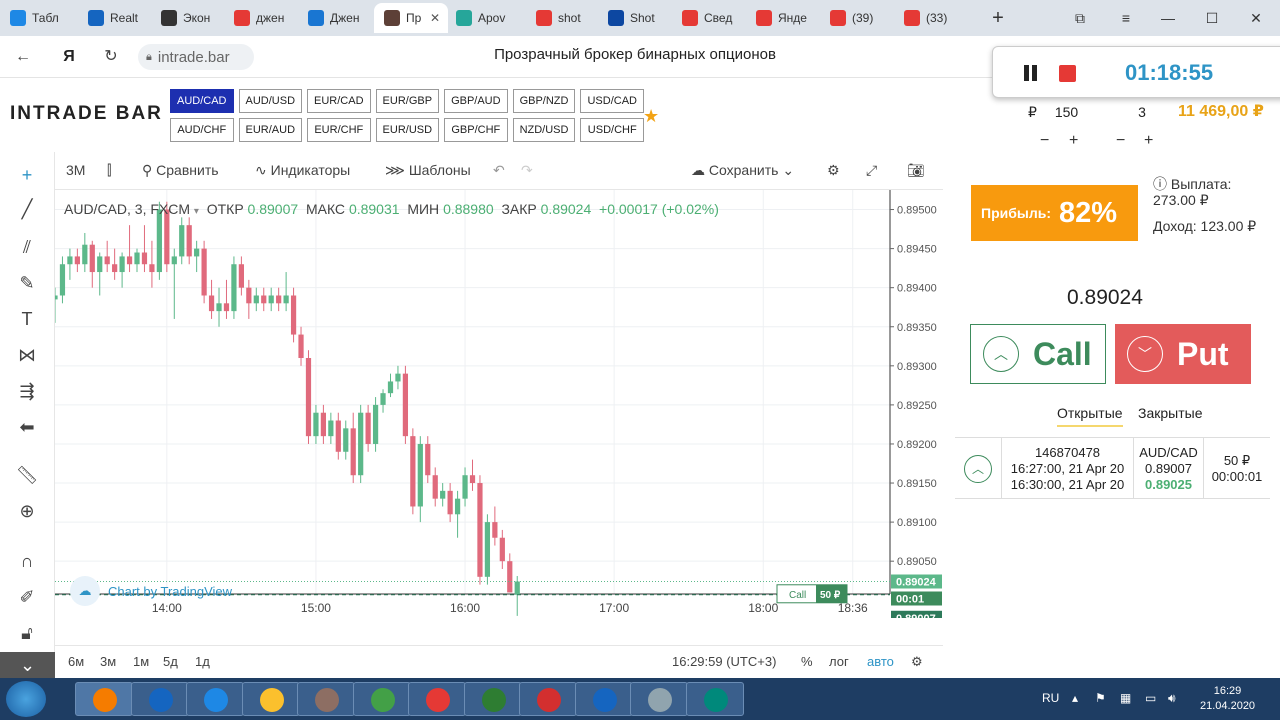 This screenshot has width=1280, height=720. What do you see at coordinates (1080, 18) in the screenshot?
I see `tab-search-icon: ⧉` at bounding box center [1080, 18].